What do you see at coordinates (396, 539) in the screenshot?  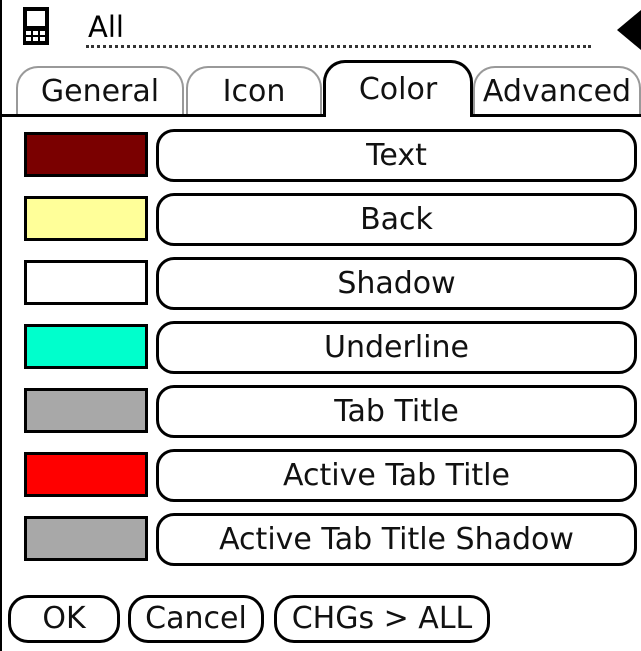 I see `active-tab-title-shadow-color-button: Active Tab Title Shadow` at bounding box center [396, 539].